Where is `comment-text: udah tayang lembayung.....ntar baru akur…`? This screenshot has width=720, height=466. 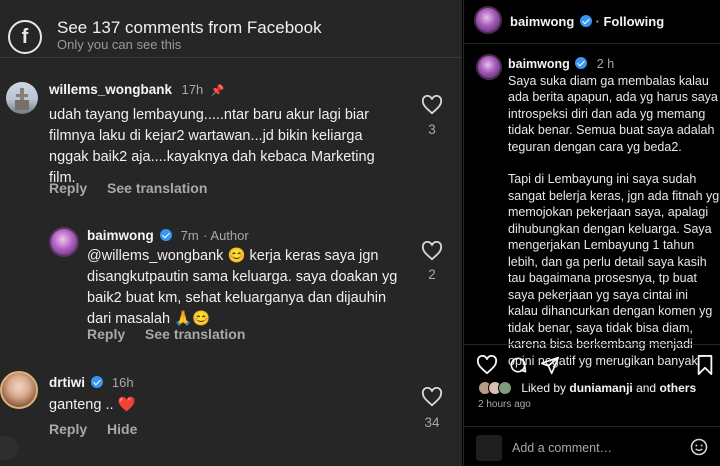
comment-text: udah tayang lembayung.....ntar baru akur… is located at coordinates (212, 146).